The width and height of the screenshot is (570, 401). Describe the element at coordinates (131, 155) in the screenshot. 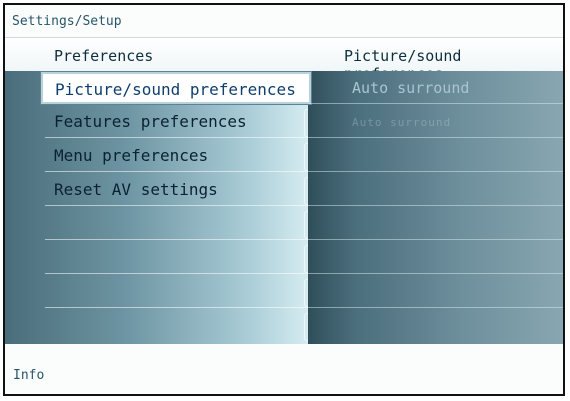

I see `menu-item-label: Menu preferences` at that location.